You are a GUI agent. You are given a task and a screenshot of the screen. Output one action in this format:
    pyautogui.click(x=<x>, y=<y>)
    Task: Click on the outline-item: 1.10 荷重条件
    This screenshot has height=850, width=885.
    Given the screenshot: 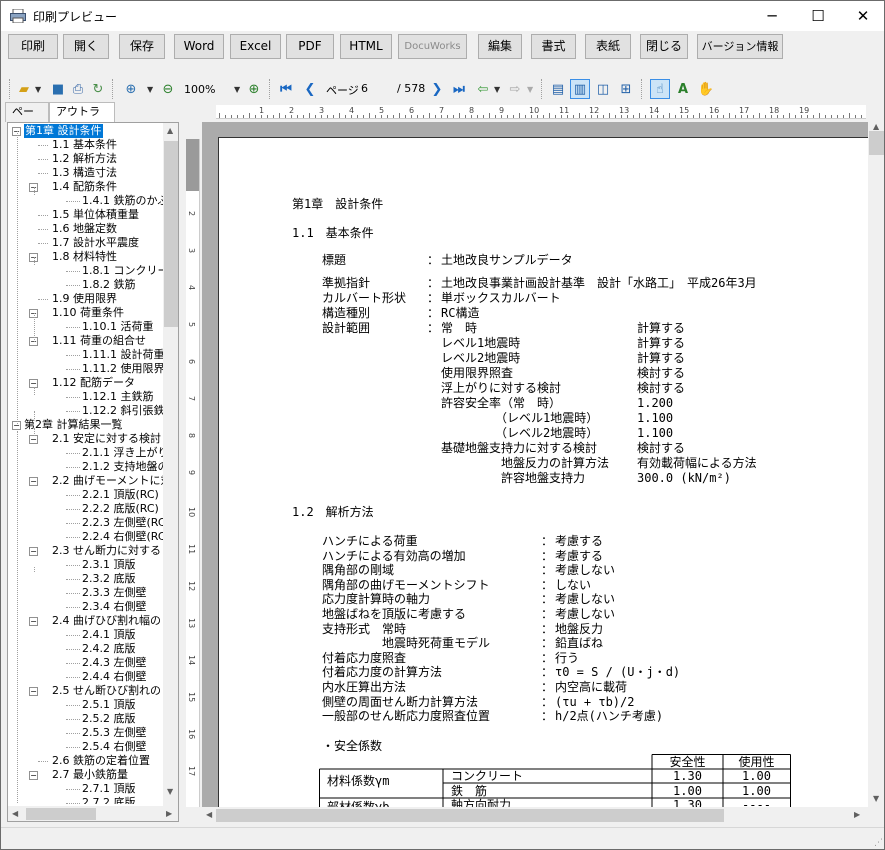 What is the action you would take?
    pyautogui.click(x=88, y=313)
    